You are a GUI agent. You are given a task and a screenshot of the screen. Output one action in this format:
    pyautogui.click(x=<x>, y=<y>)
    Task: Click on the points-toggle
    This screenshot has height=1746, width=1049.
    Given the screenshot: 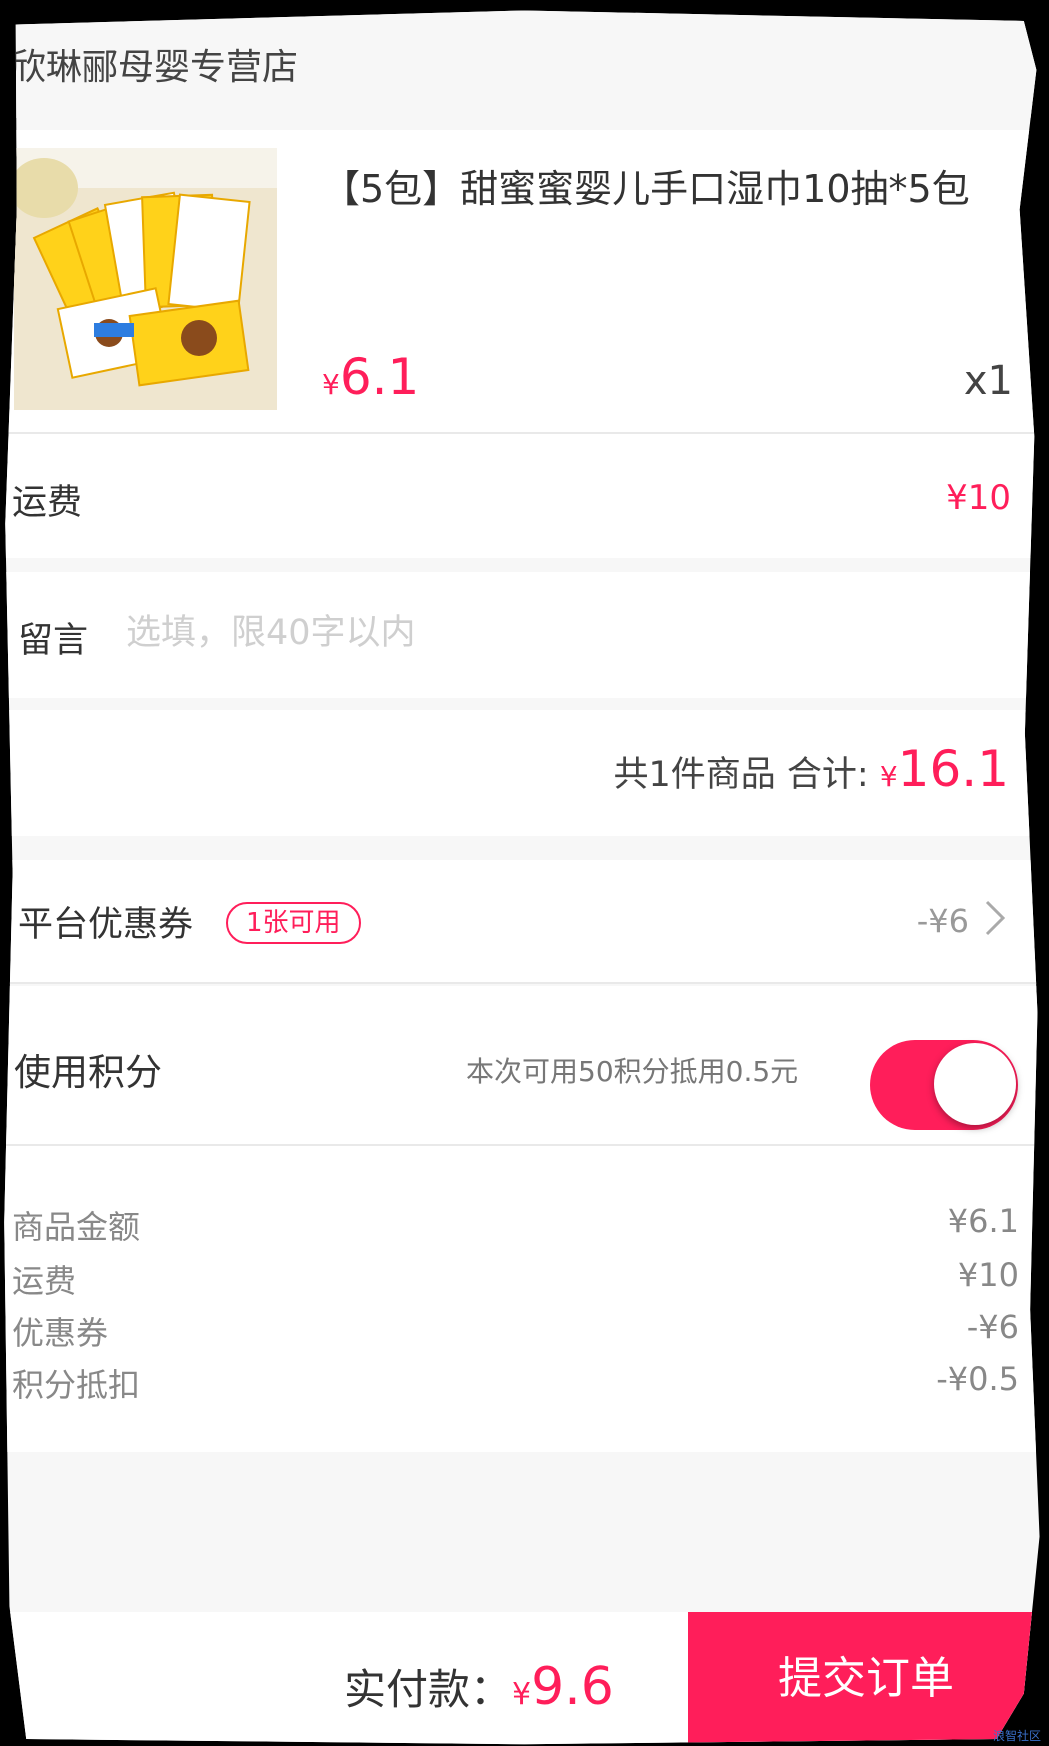 What is the action you would take?
    pyautogui.click(x=944, y=1085)
    